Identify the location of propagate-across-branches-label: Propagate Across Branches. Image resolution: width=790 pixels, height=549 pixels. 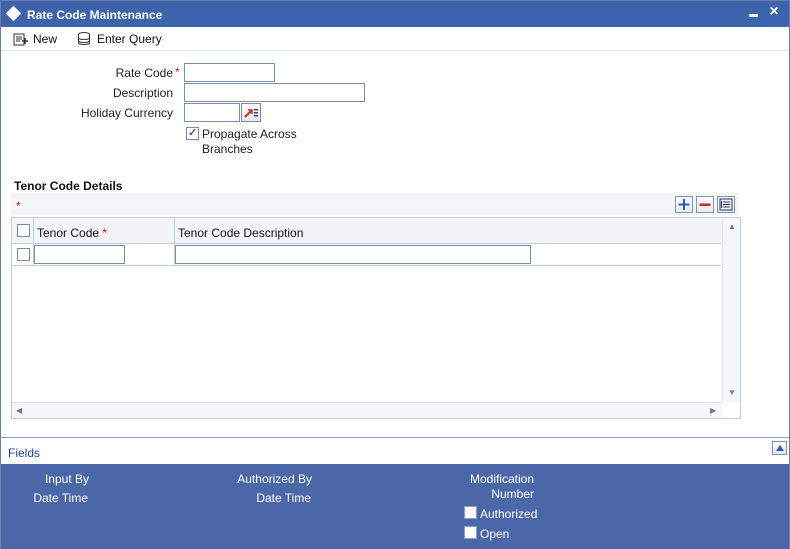
(249, 142).